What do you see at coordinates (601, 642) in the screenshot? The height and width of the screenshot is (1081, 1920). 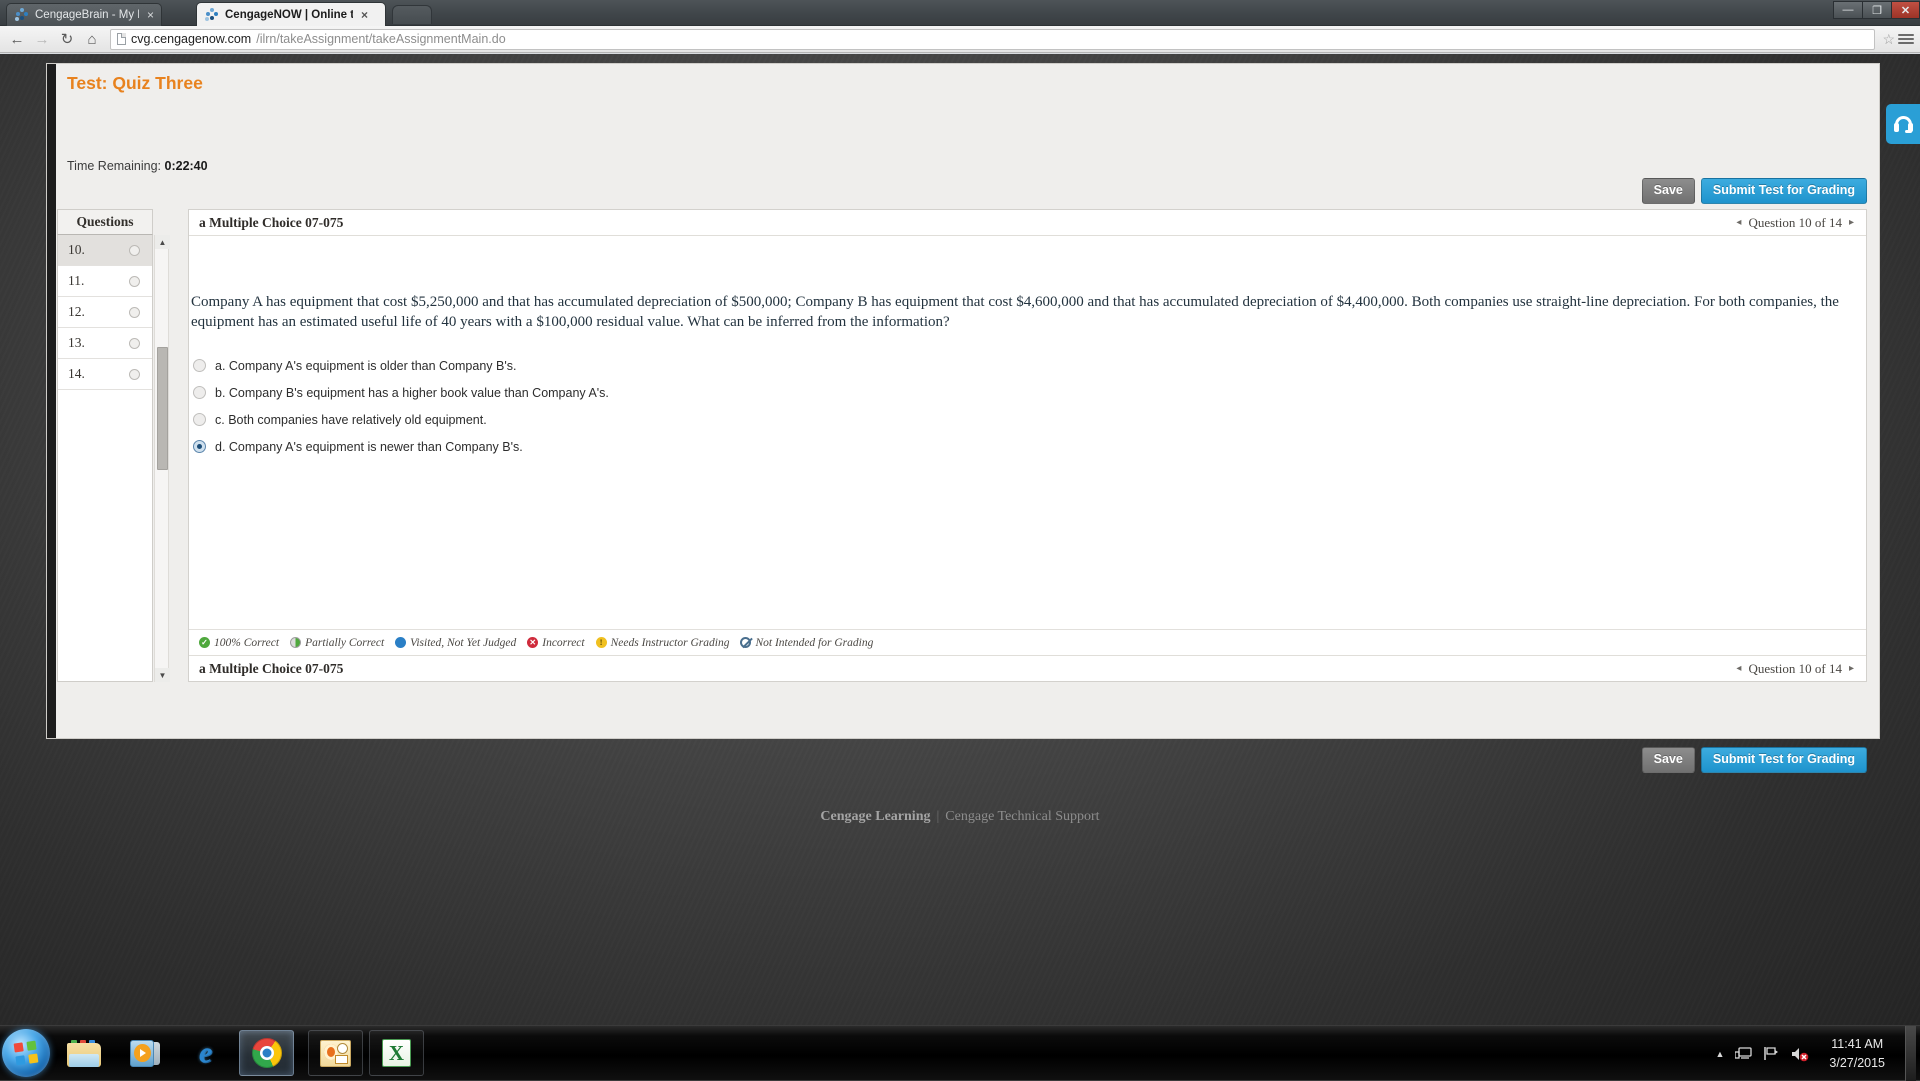 I see `exclamation-circle-icon: !` at bounding box center [601, 642].